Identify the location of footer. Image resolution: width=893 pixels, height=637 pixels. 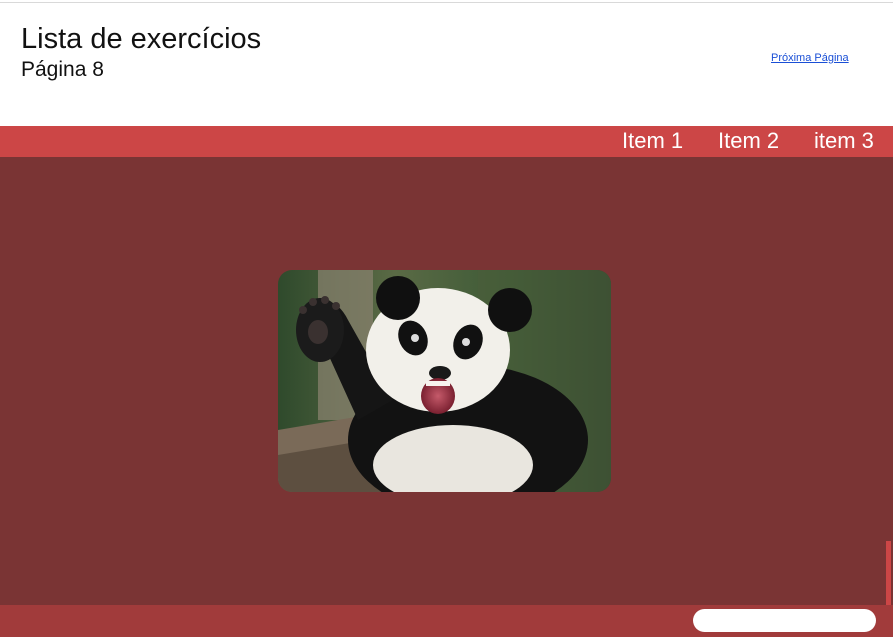
(446, 621).